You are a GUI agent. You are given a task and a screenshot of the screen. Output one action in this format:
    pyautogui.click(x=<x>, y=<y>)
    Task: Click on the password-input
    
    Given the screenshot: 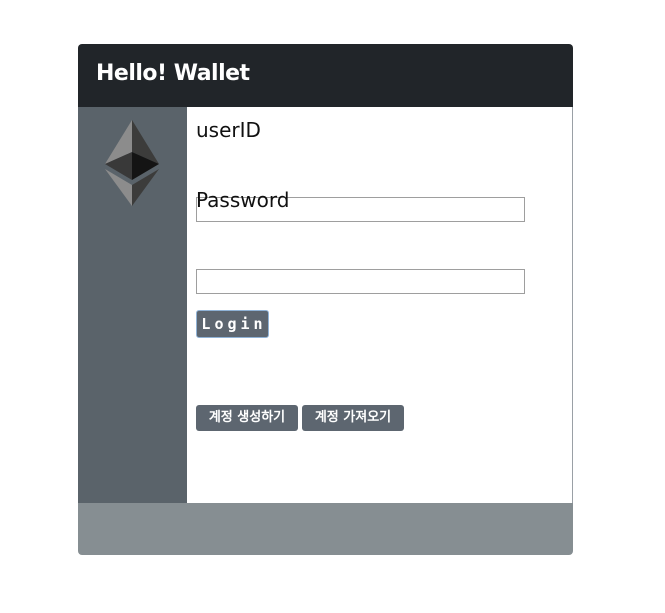 What is the action you would take?
    pyautogui.click(x=360, y=281)
    